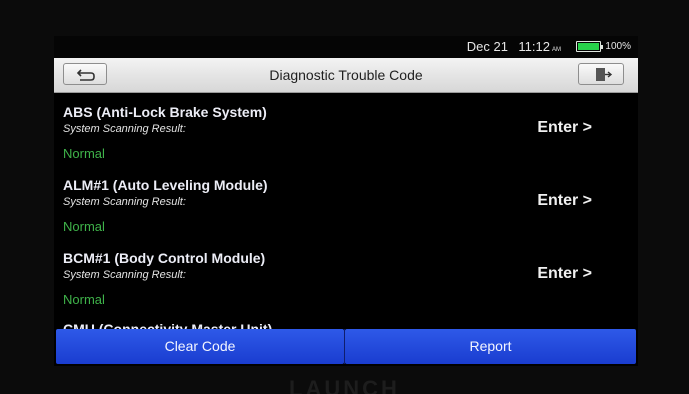  Describe the element at coordinates (165, 185) in the screenshot. I see `system-name: ALM#1 (Auto Leveling Module)` at that location.